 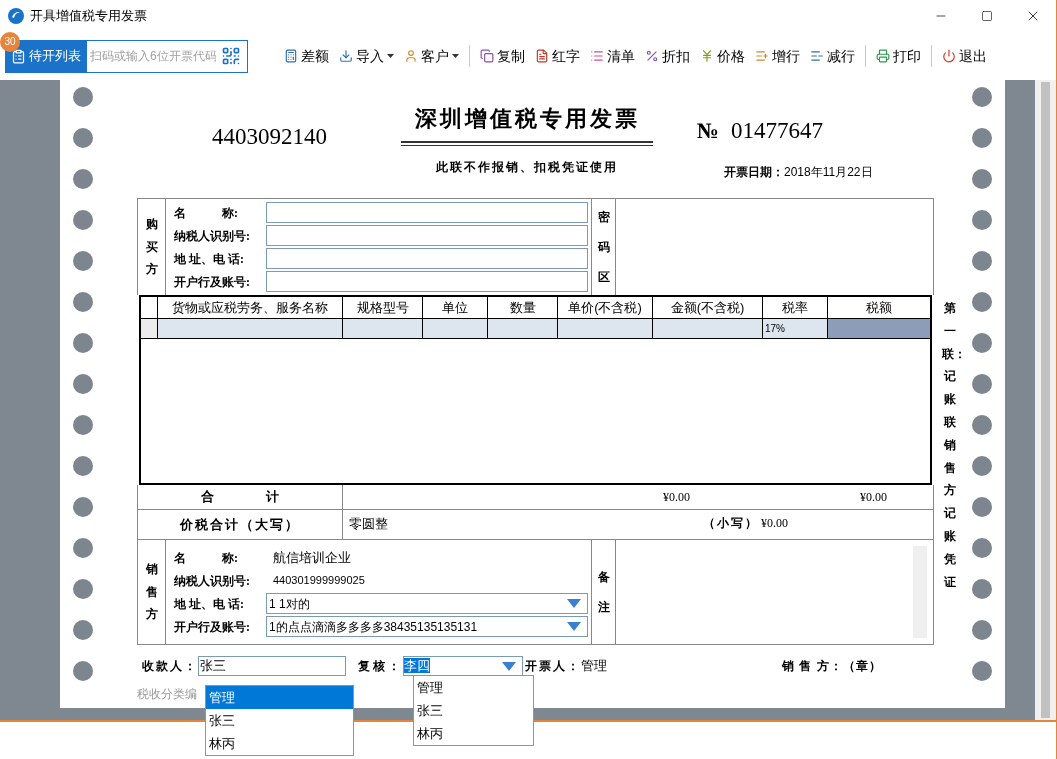 I want to click on power-icon, so click(x=949, y=56).